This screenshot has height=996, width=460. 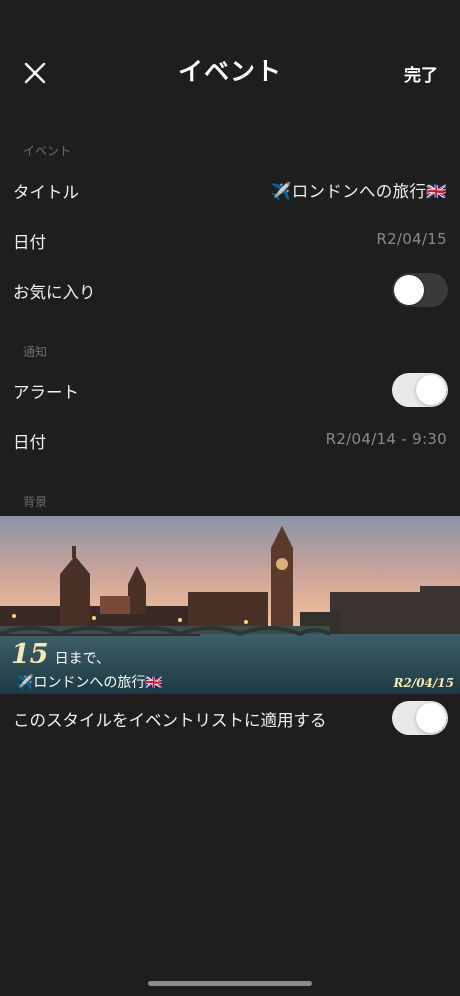 What do you see at coordinates (54, 292) in the screenshot?
I see `favorite-label: お気に入り` at bounding box center [54, 292].